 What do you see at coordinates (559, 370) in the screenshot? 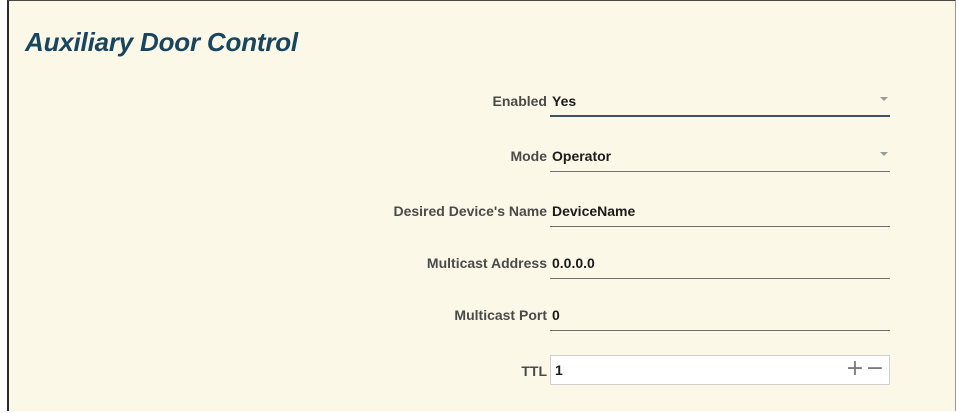
I see `ttl-value: 1` at bounding box center [559, 370].